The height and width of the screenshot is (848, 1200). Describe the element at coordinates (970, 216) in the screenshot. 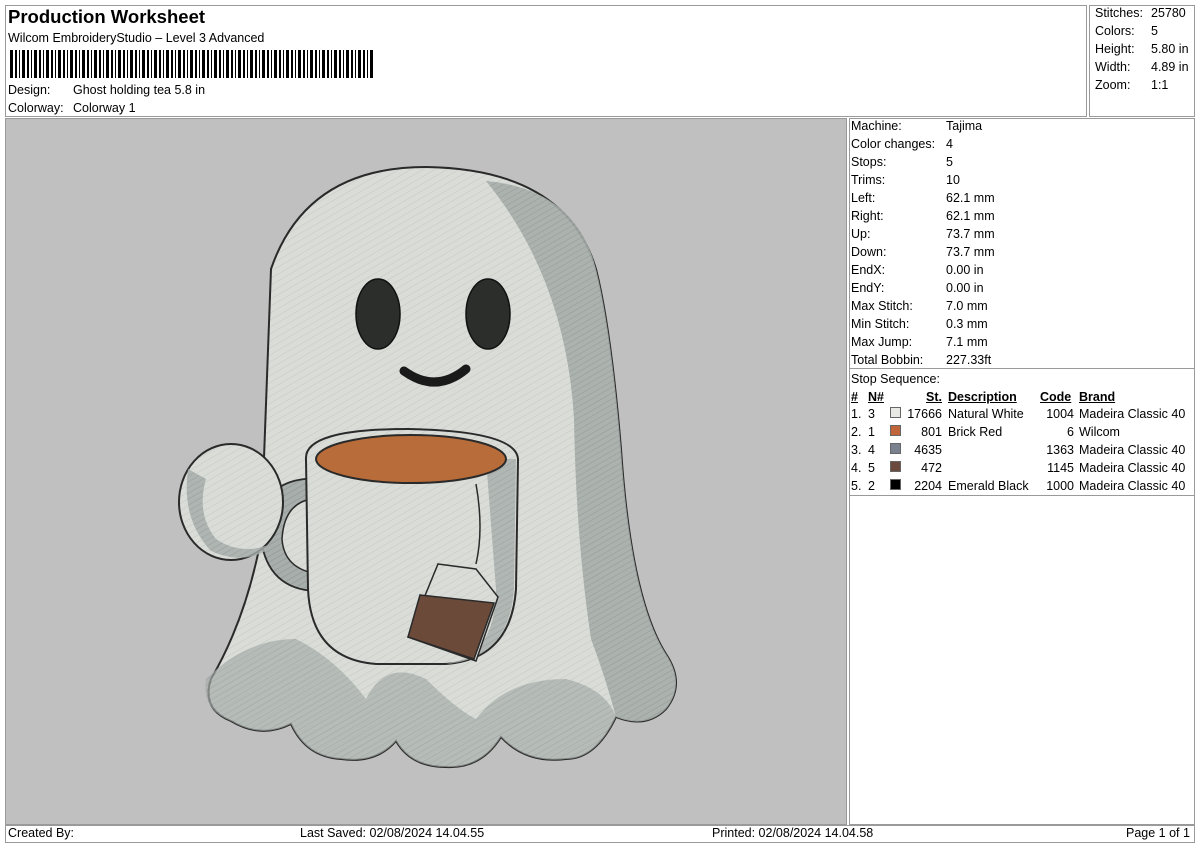

I see `right-value: 62.1 mm` at that location.